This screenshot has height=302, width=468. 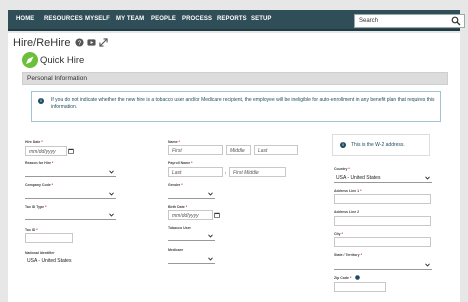 I want to click on address-line-2-input, so click(x=382, y=221).